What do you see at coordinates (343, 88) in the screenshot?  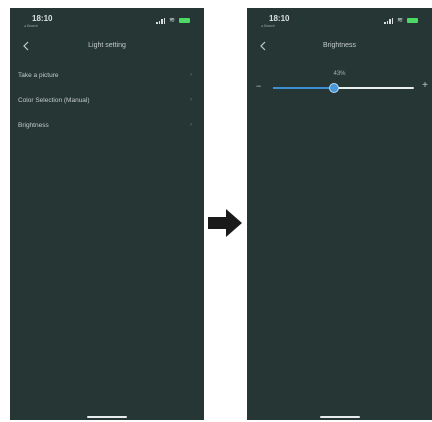 I see `slider-track` at bounding box center [343, 88].